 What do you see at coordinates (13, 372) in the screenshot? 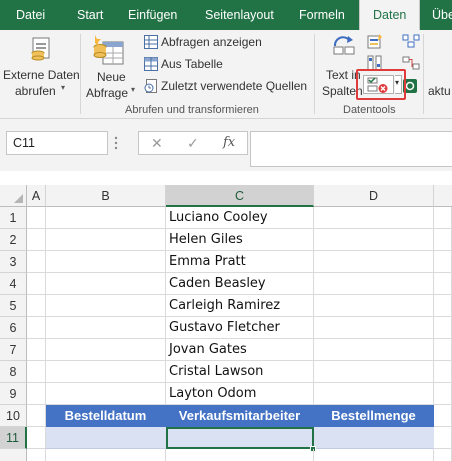
I see `row-header: 8` at bounding box center [13, 372].